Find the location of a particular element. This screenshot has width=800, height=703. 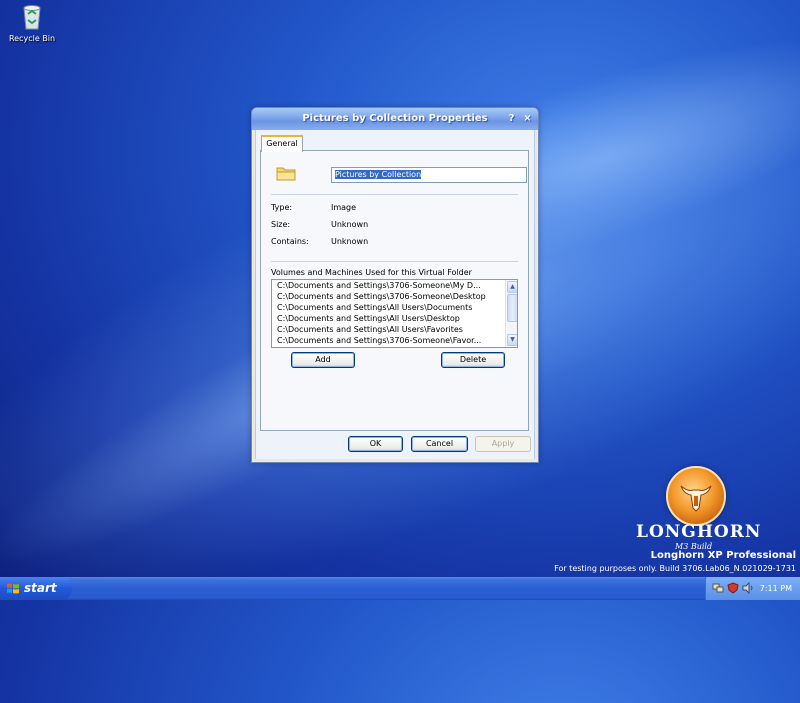

shield-icon is located at coordinates (733, 588).